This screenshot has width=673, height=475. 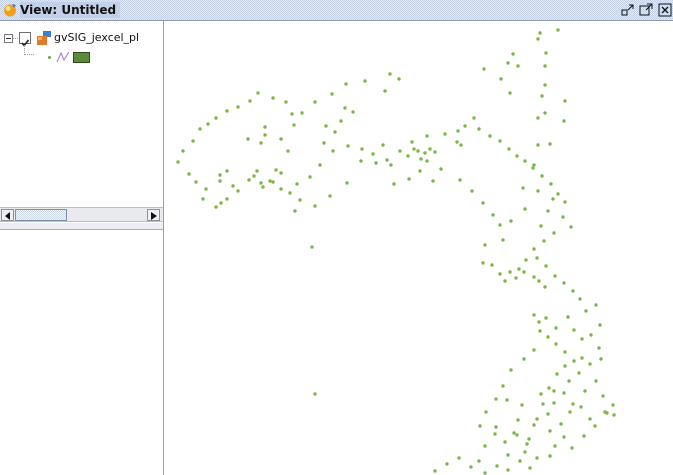 I want to click on panel-splitter, so click(x=81, y=226).